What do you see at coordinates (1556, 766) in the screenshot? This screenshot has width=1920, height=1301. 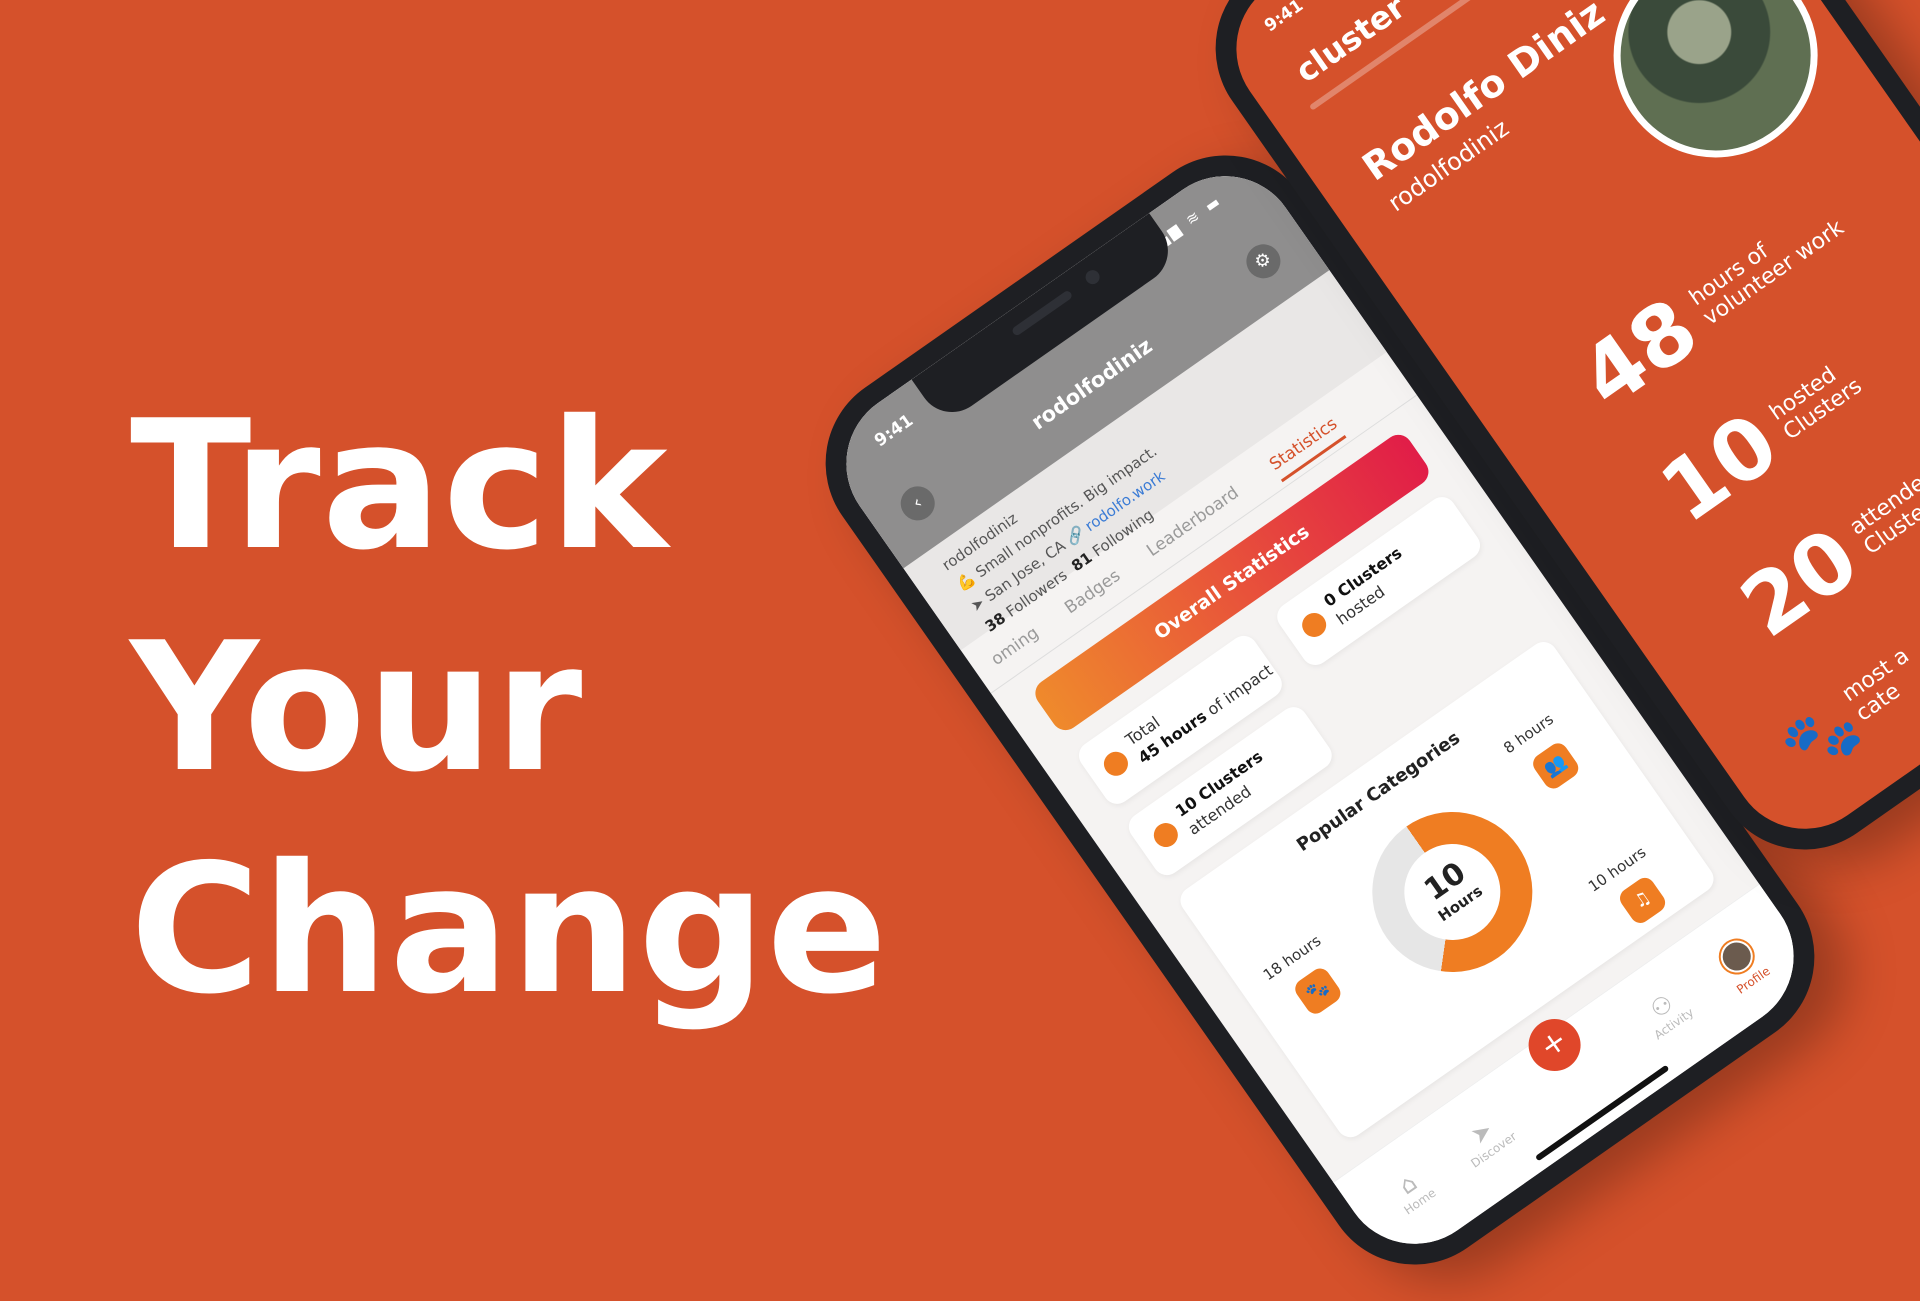 I see `group-icon: 👥` at bounding box center [1556, 766].